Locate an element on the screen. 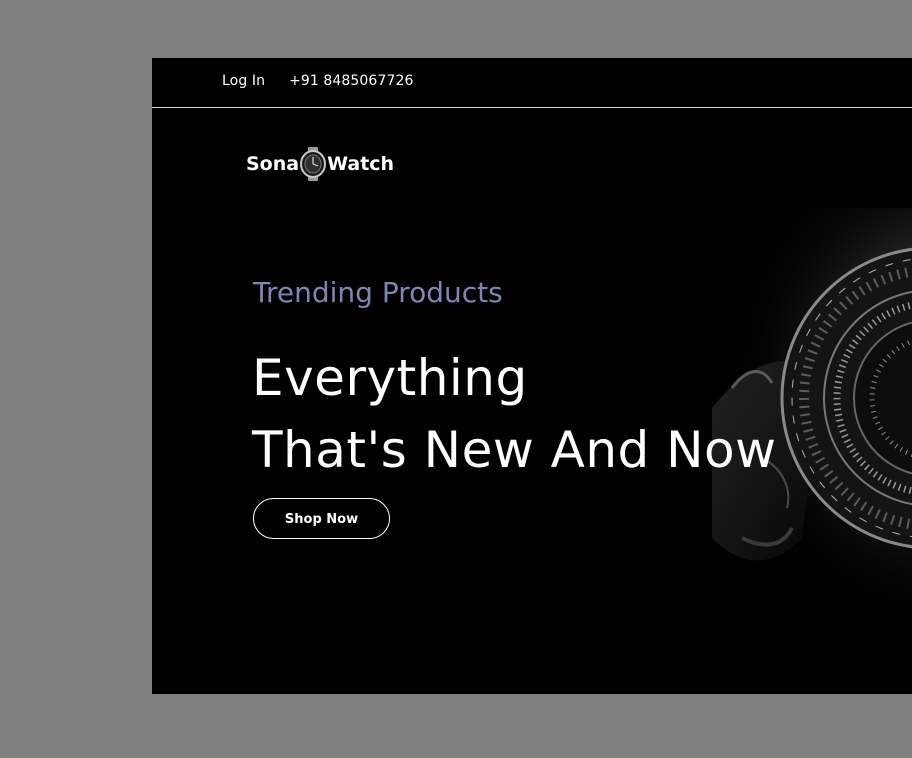  shop-now-button: Shop Now is located at coordinates (321, 518).